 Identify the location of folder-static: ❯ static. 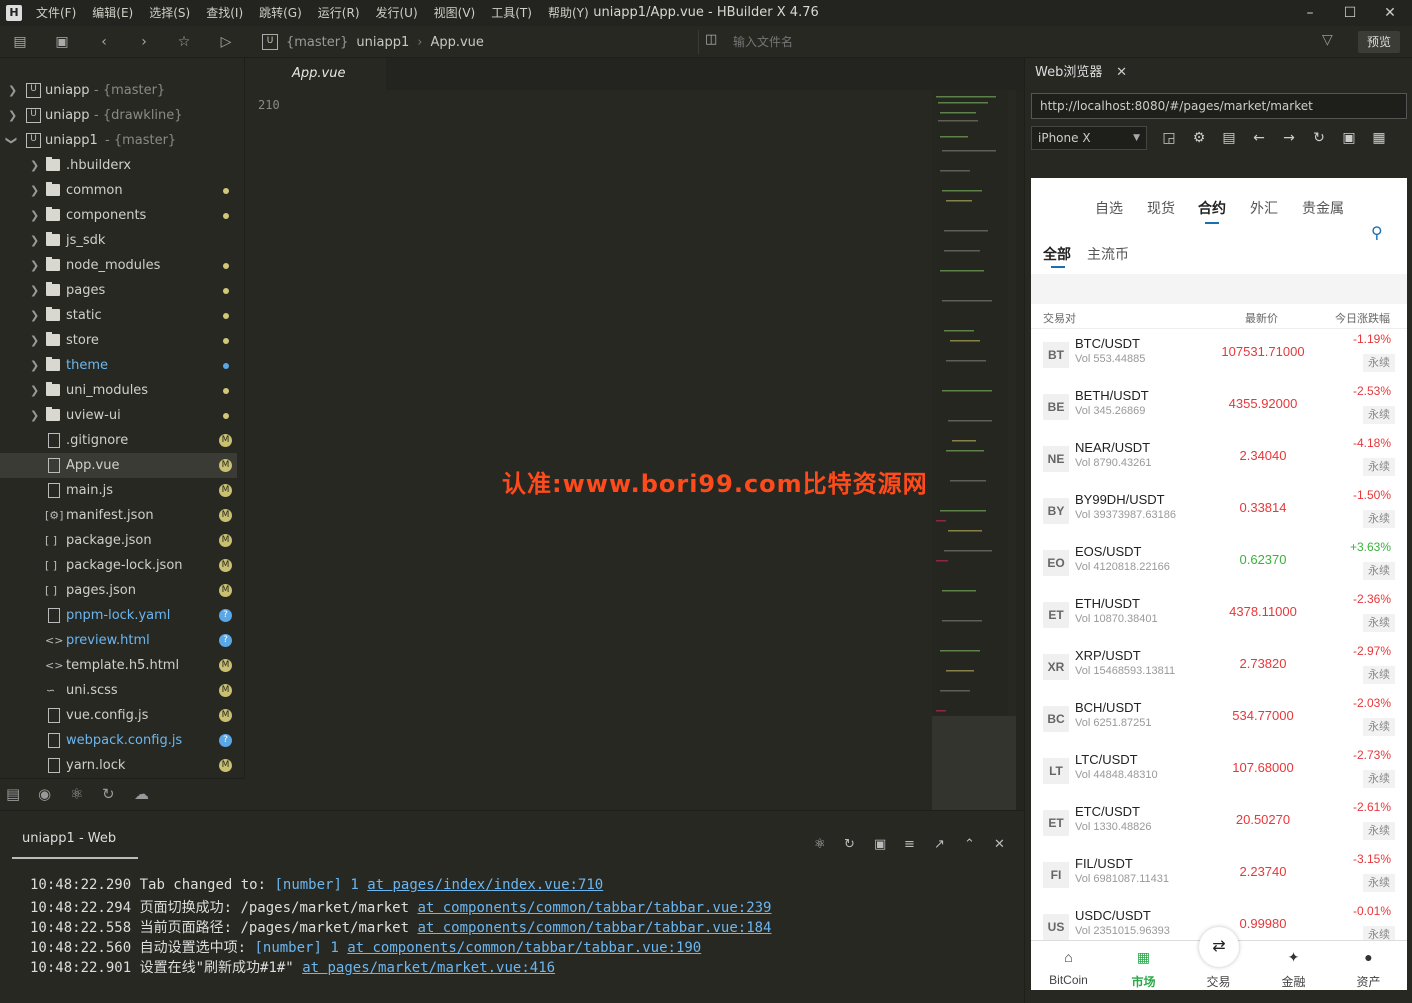
(118, 315).